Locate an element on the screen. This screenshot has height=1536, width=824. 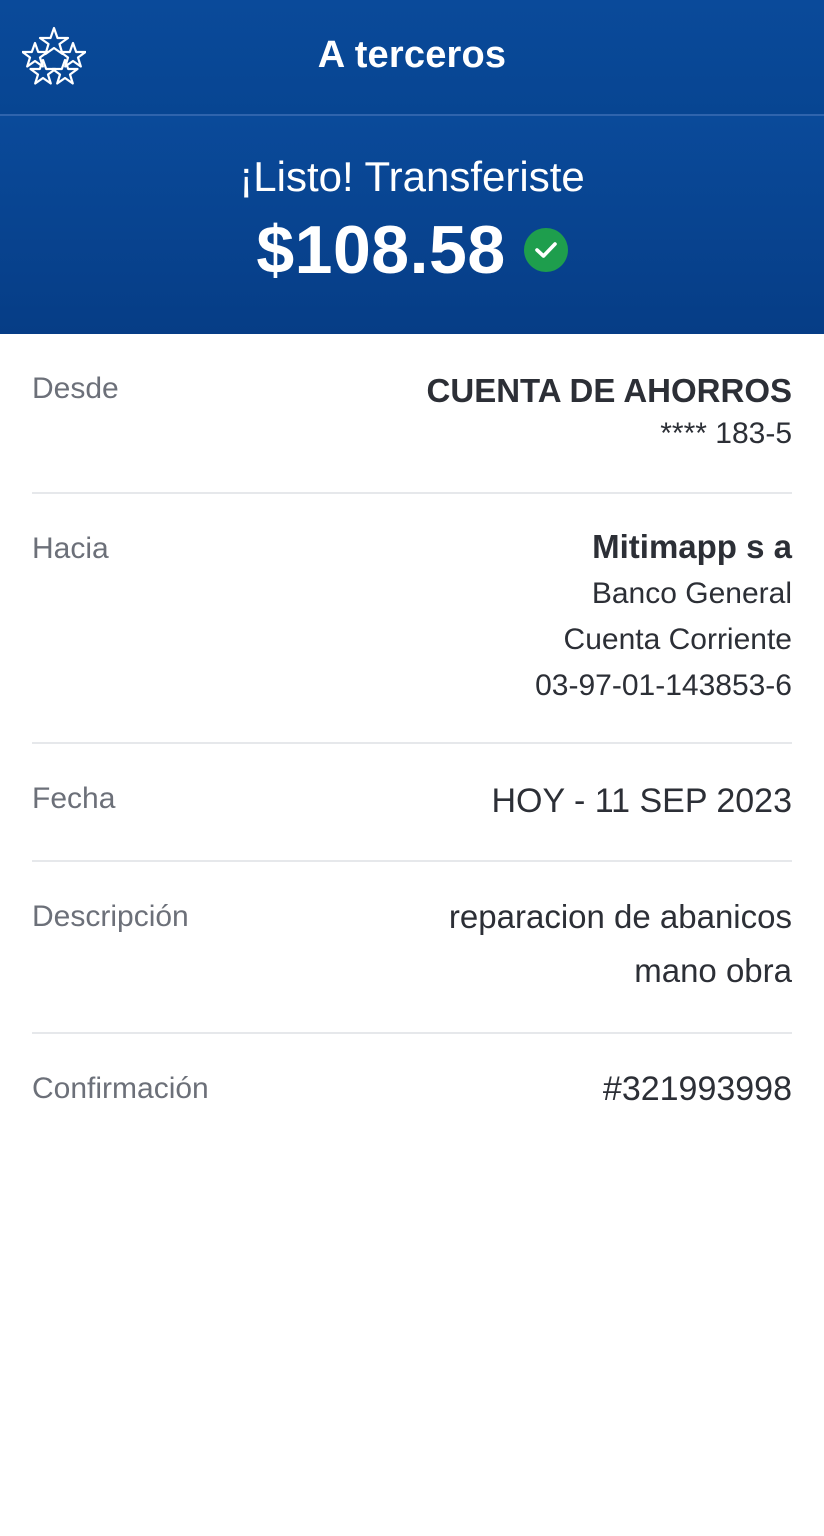
success-message: ¡Listo! Transferiste is located at coordinates (412, 176).